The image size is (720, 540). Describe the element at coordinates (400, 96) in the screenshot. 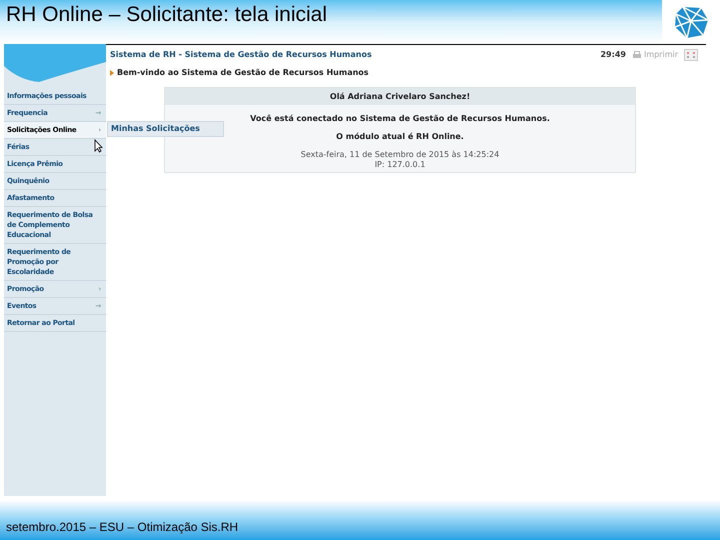

I see `greeting-text: Olá Adriana Crivelaro Sanchez!` at that location.